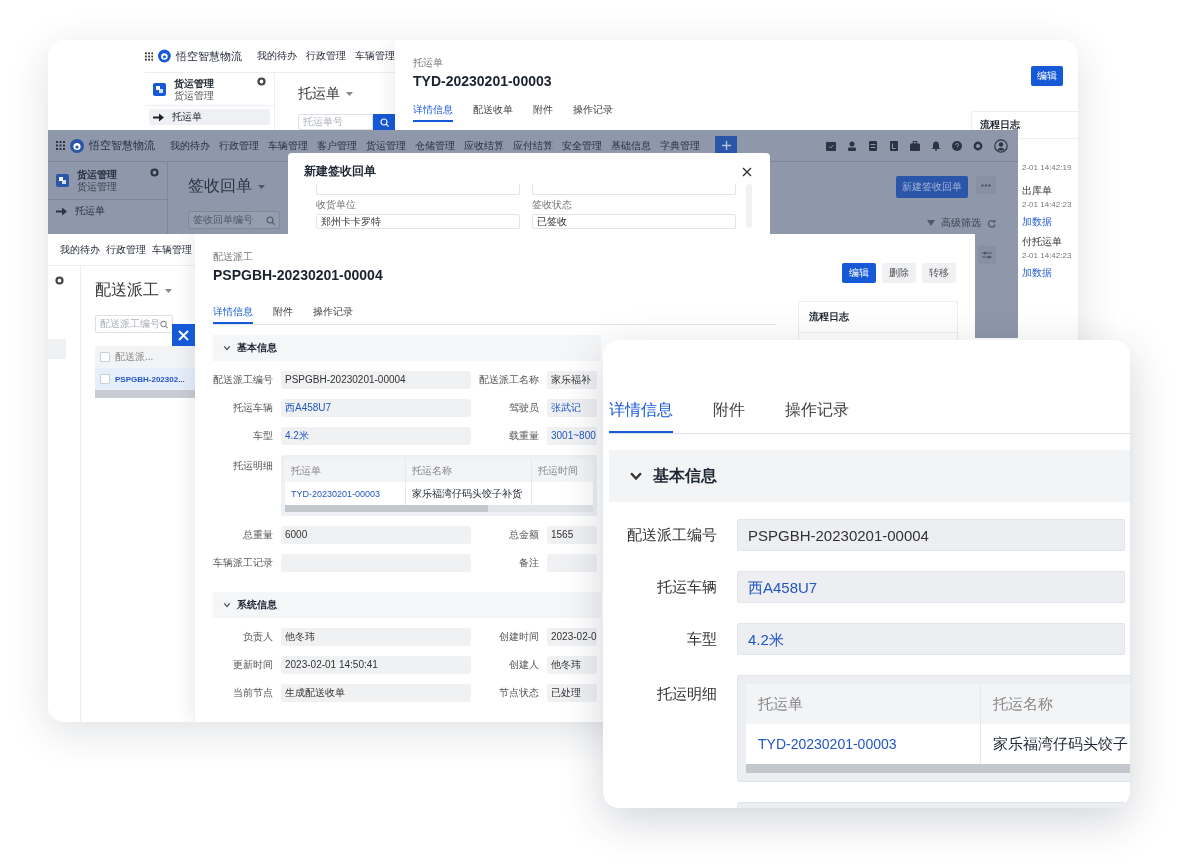  Describe the element at coordinates (936, 145) in the screenshot. I see `bell-icon` at that location.